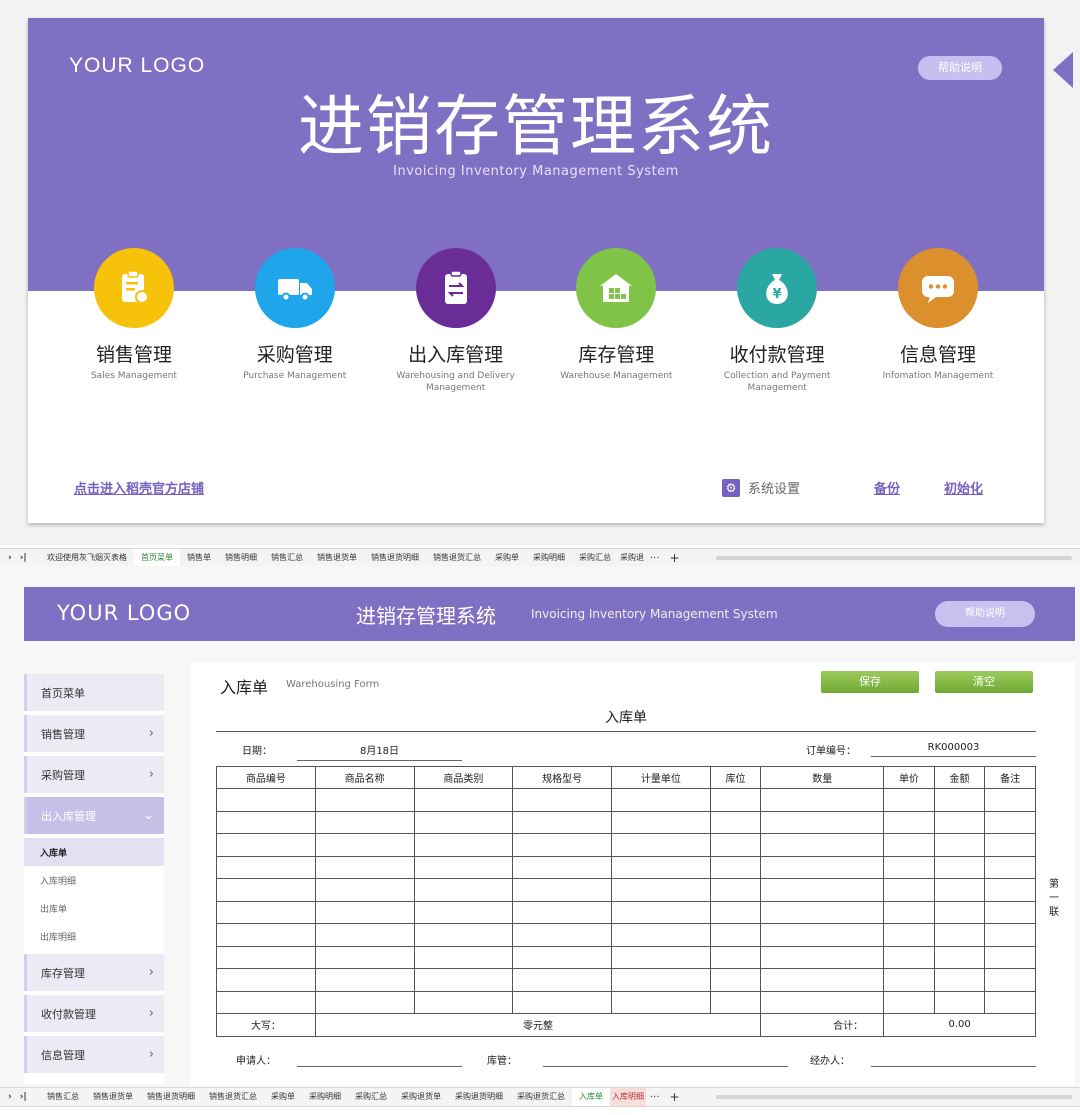 This screenshot has width=1080, height=1115. I want to click on module-info: 信息管理 Infomation Management, so click(938, 333).